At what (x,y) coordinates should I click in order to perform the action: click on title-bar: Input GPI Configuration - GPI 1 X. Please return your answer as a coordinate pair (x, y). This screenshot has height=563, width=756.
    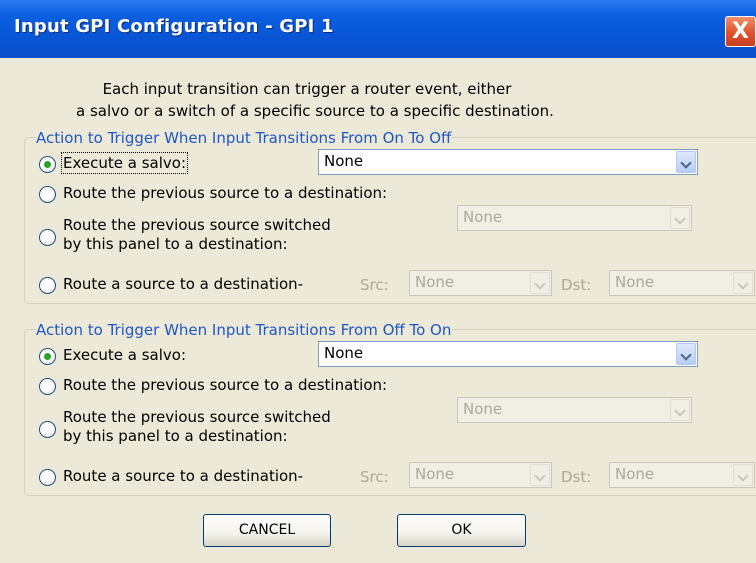
    Looking at the image, I should click on (378, 29).